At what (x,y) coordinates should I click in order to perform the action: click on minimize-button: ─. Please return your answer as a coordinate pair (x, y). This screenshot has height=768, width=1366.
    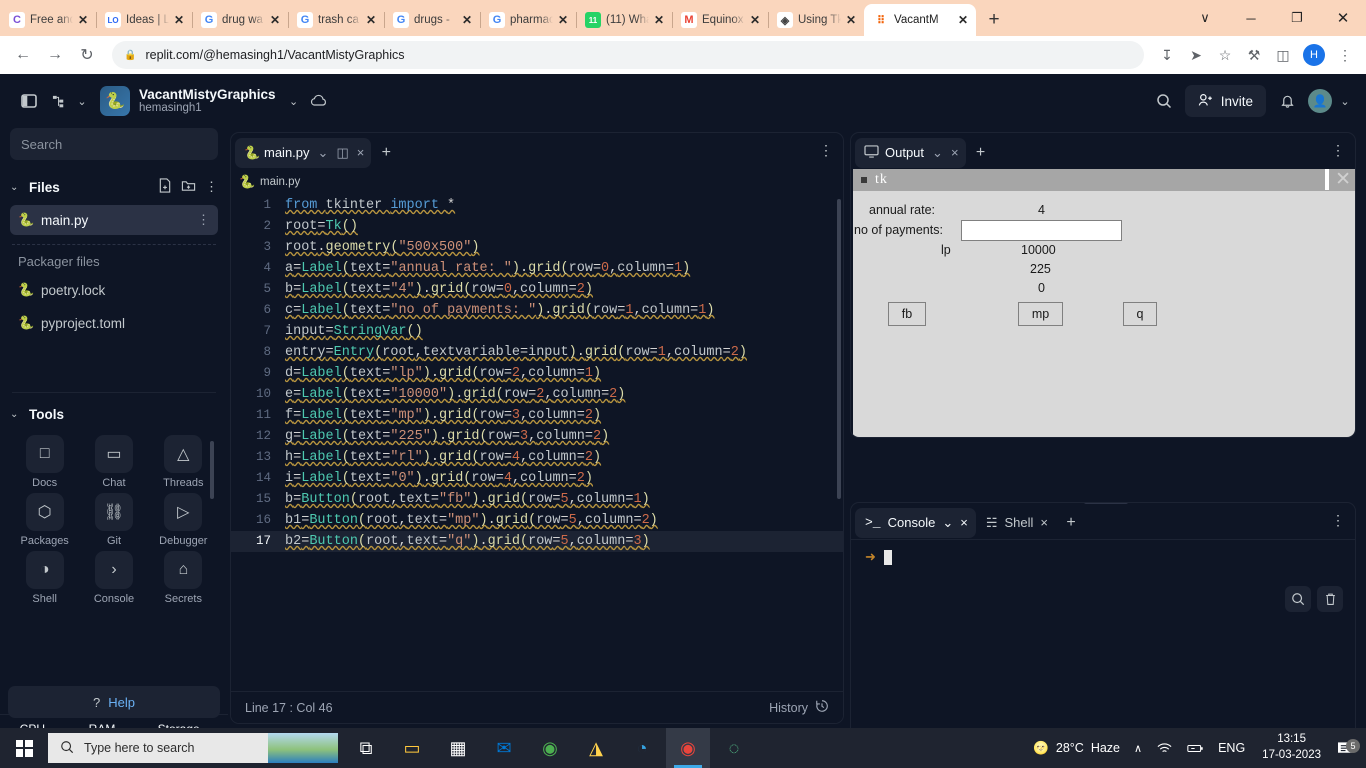
    Looking at the image, I should click on (1251, 18).